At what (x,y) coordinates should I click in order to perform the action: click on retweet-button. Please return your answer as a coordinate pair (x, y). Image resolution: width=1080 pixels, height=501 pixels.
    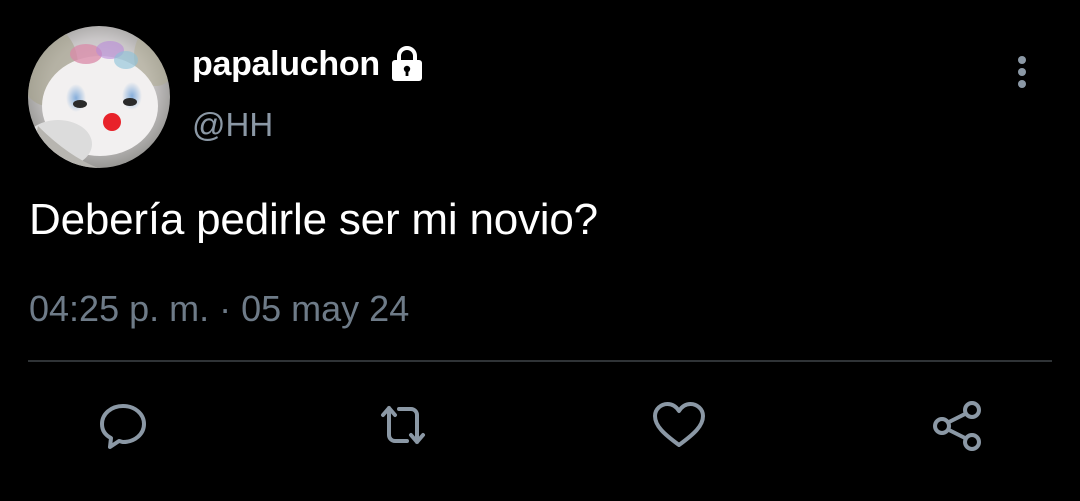
    Looking at the image, I should click on (403, 425).